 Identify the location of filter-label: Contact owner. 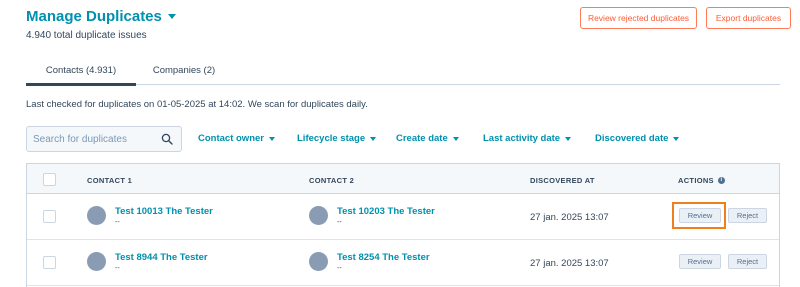
(231, 138).